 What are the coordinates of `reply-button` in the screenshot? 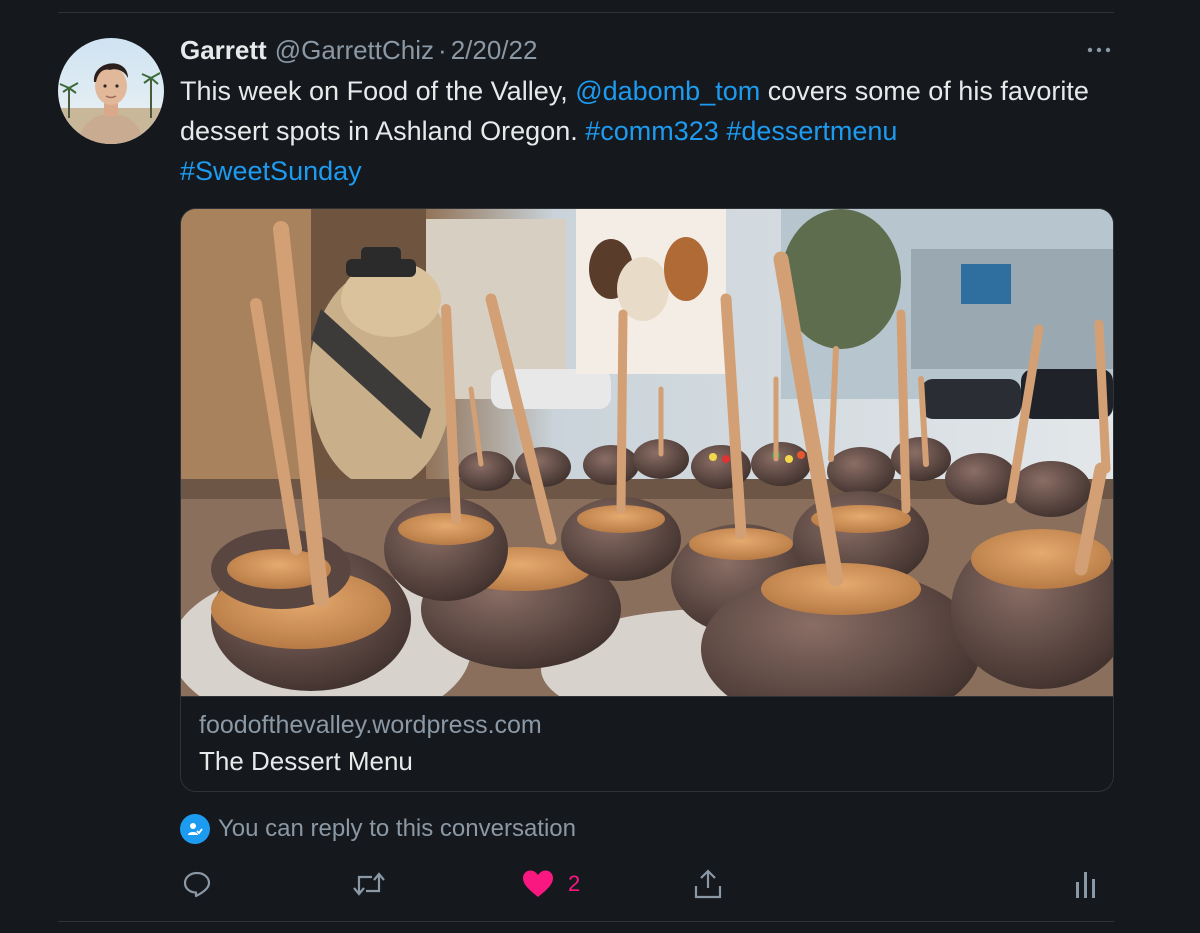 It's located at (197, 884).